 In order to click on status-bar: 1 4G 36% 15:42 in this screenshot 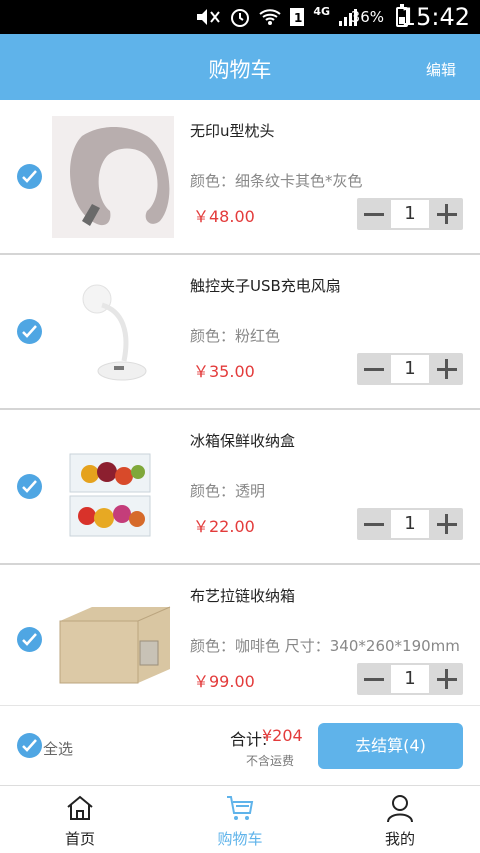, I will do `click(240, 17)`.